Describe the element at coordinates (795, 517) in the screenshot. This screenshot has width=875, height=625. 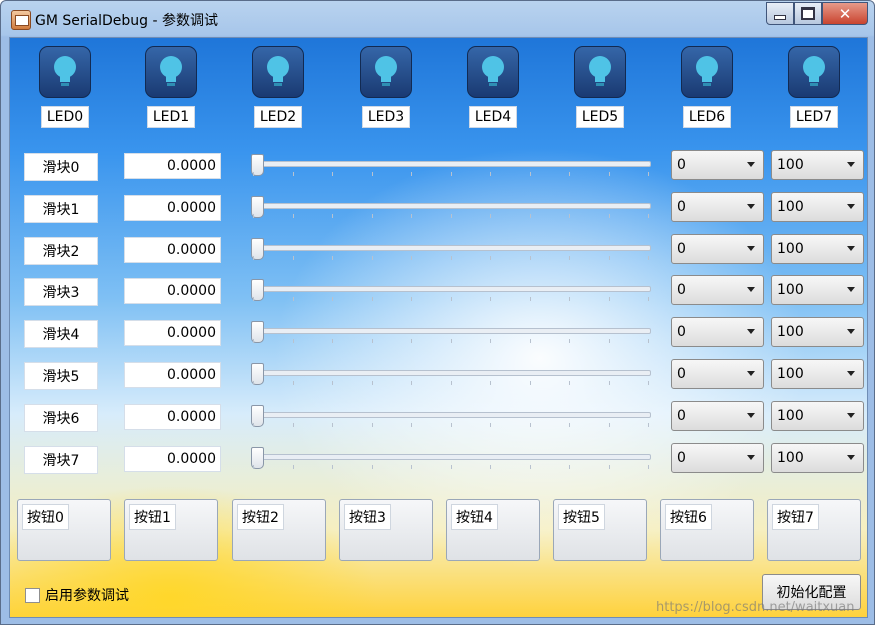
I see `button-label: 按钮7` at that location.